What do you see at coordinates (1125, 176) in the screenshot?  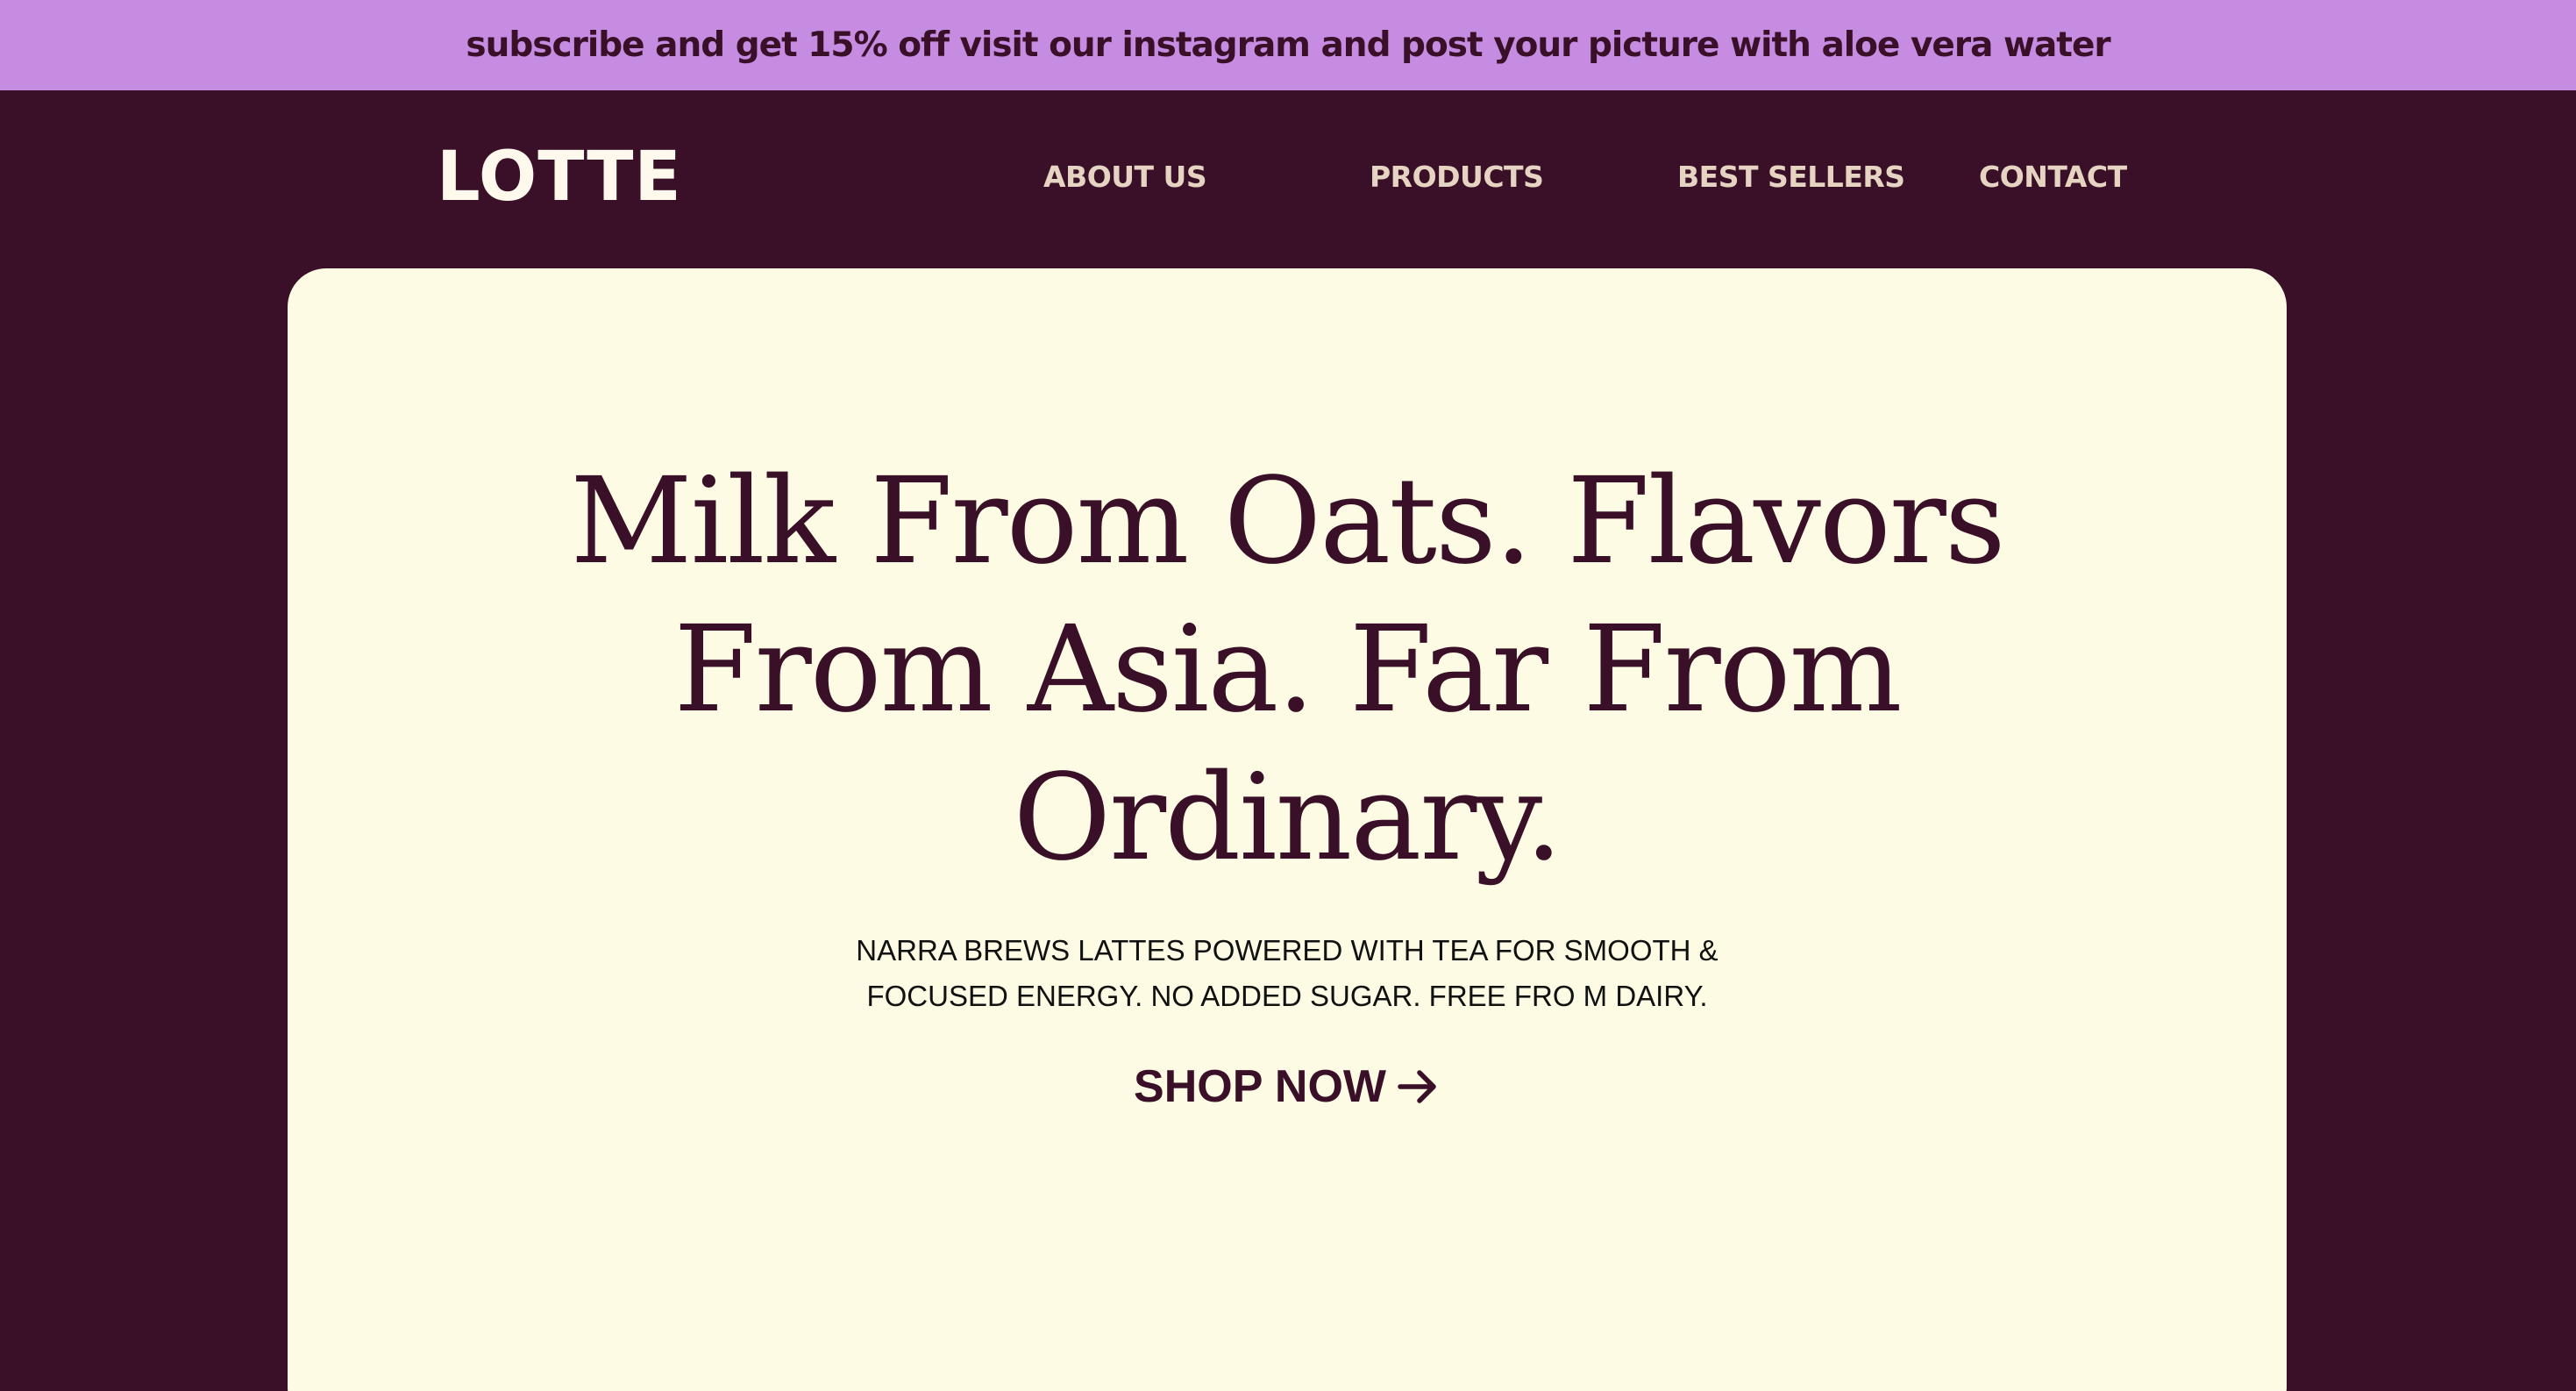 I see `nav-about-us: ABOUT US` at bounding box center [1125, 176].